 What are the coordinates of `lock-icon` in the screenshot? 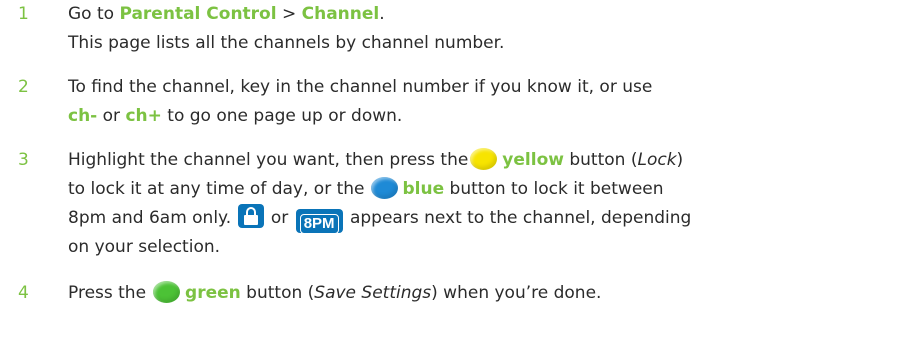 It's located at (250, 216).